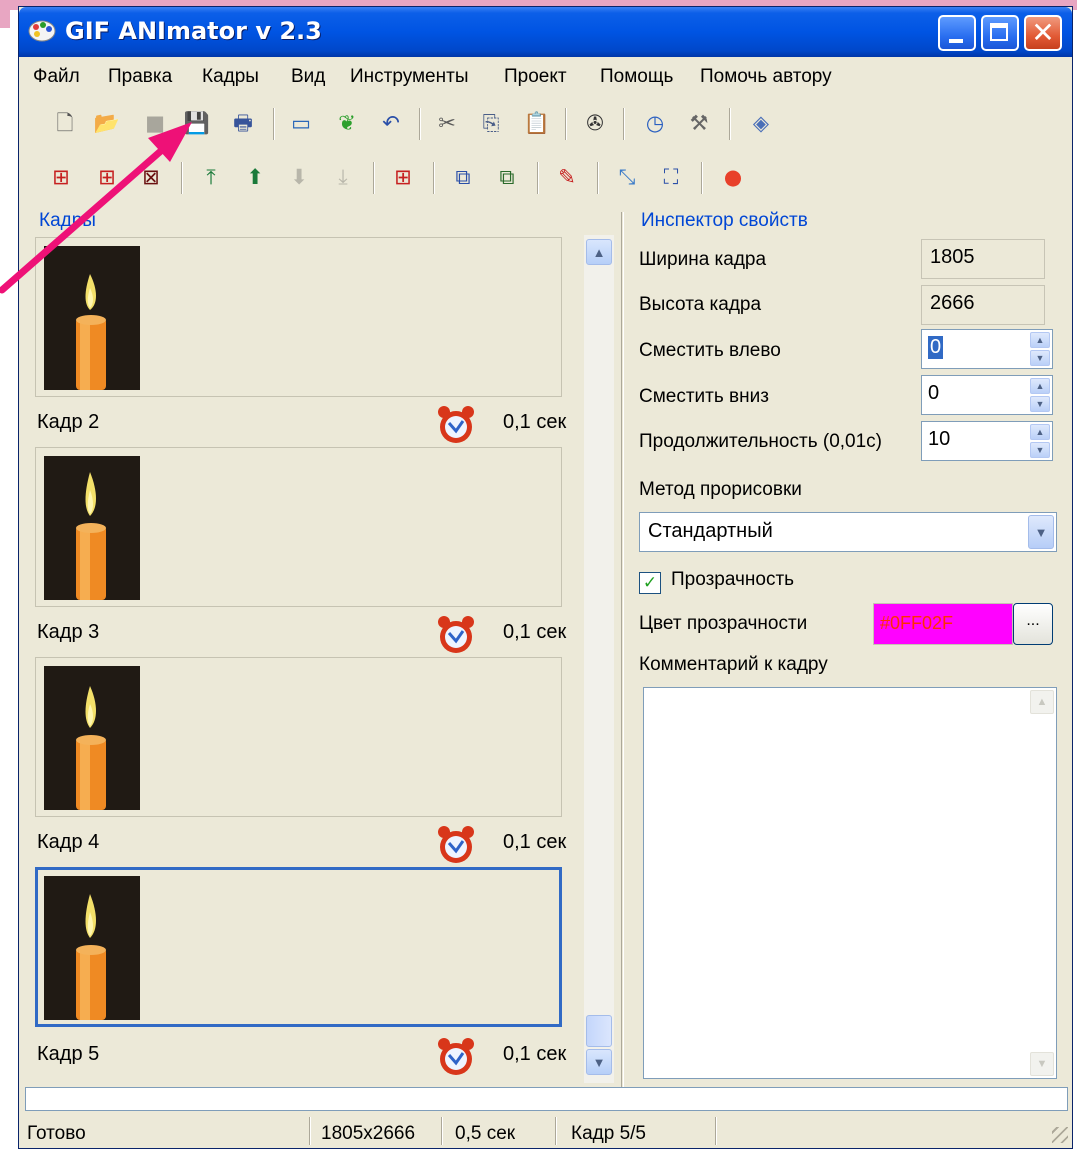  Describe the element at coordinates (636, 77) in the screenshot. I see `menu-help: Помощь` at that location.